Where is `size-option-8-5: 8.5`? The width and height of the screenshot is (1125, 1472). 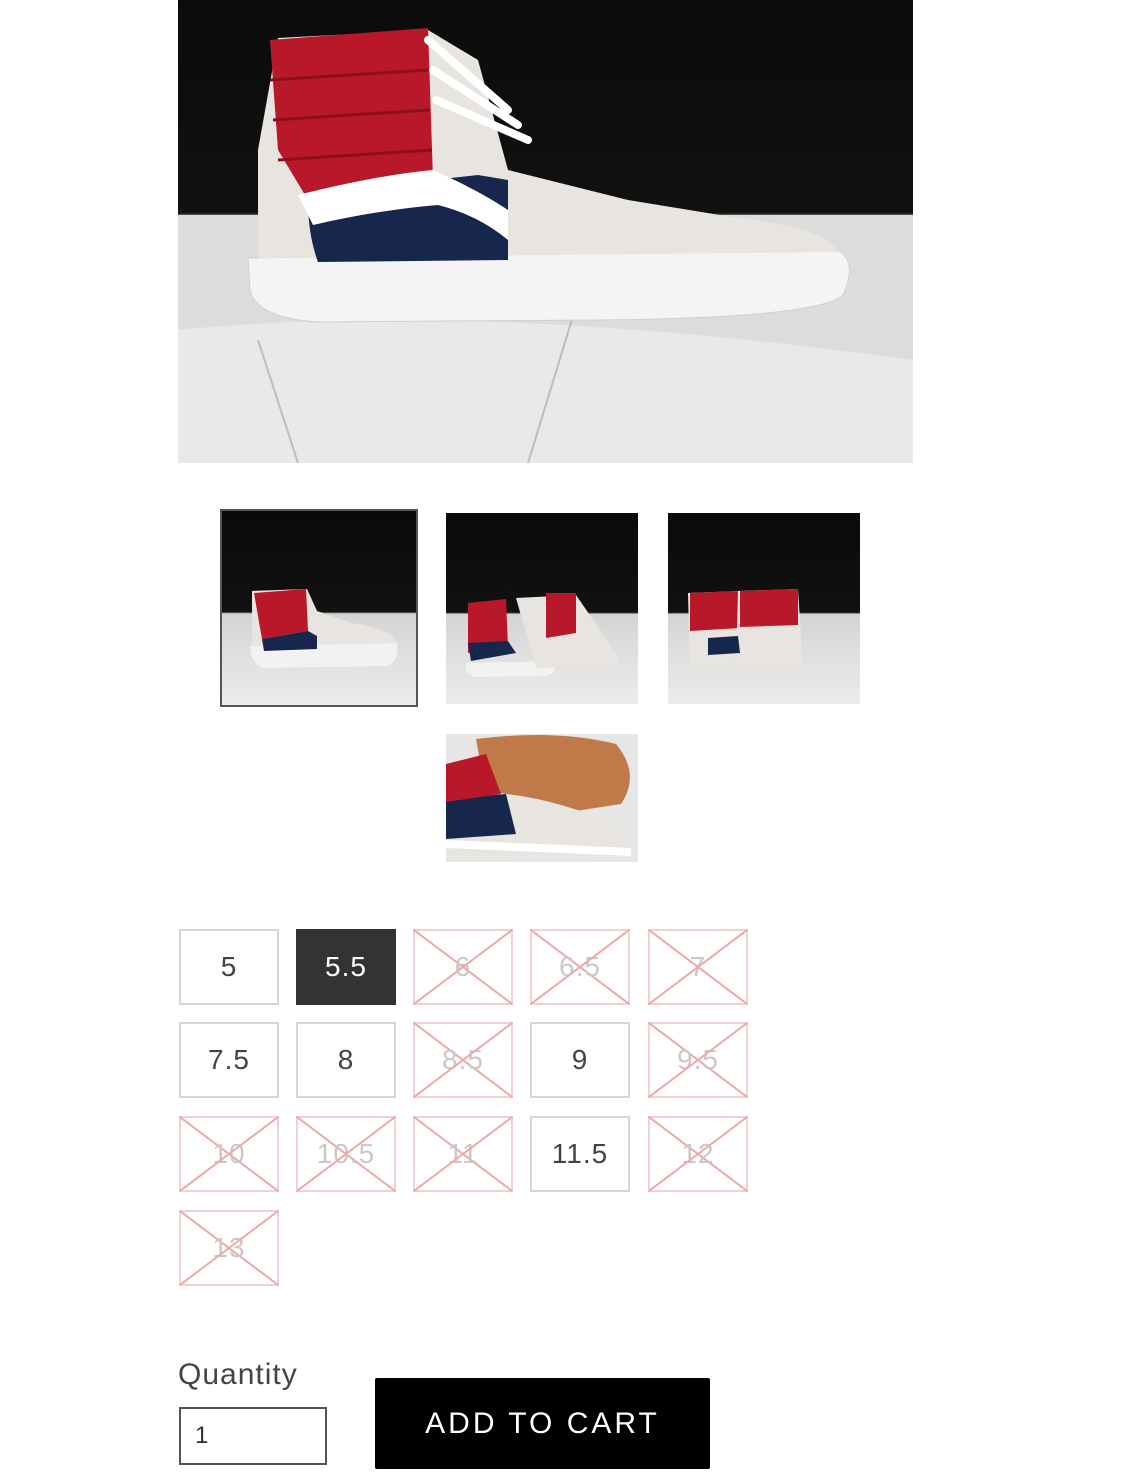 size-option-8-5: 8.5 is located at coordinates (463, 1060).